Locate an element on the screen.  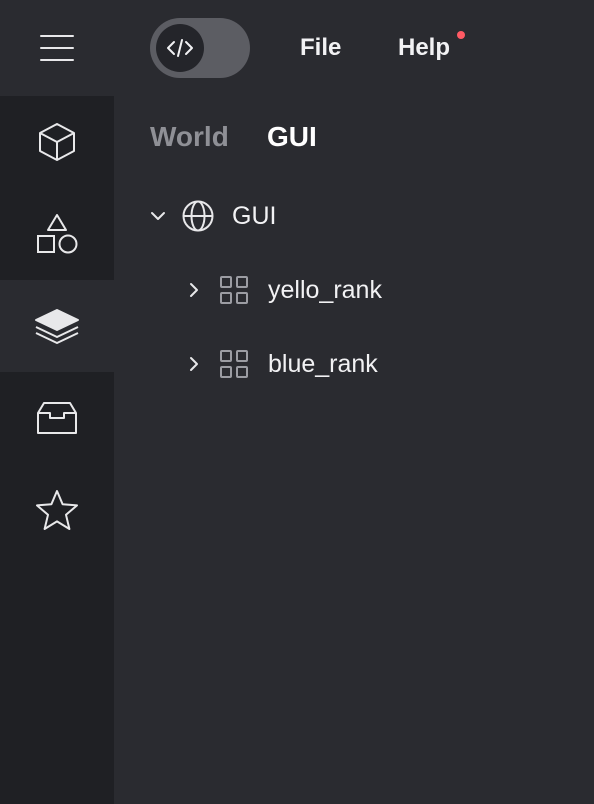
tab-gui: GUI is located at coordinates (292, 137).